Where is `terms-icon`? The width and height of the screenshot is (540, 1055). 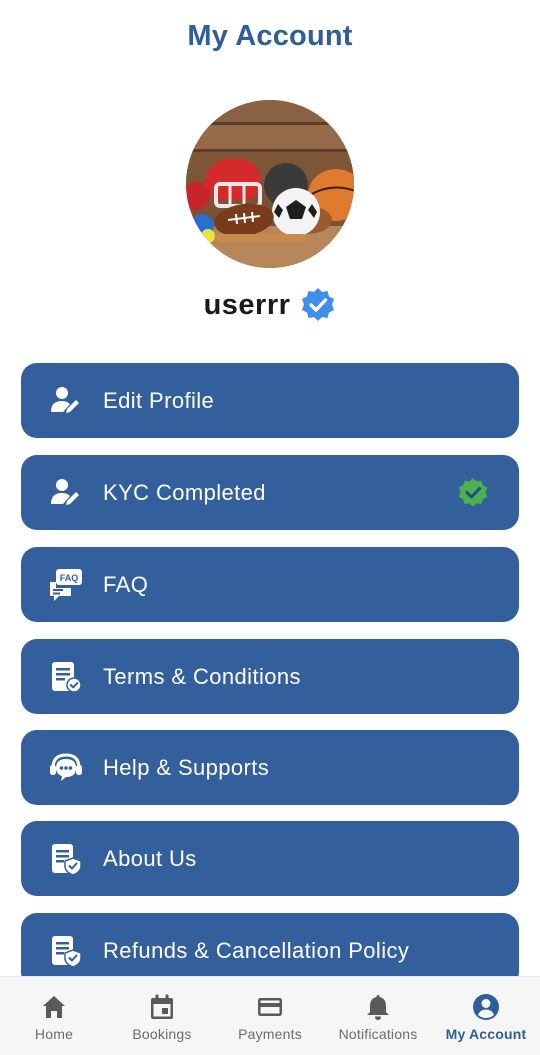 terms-icon is located at coordinates (66, 677).